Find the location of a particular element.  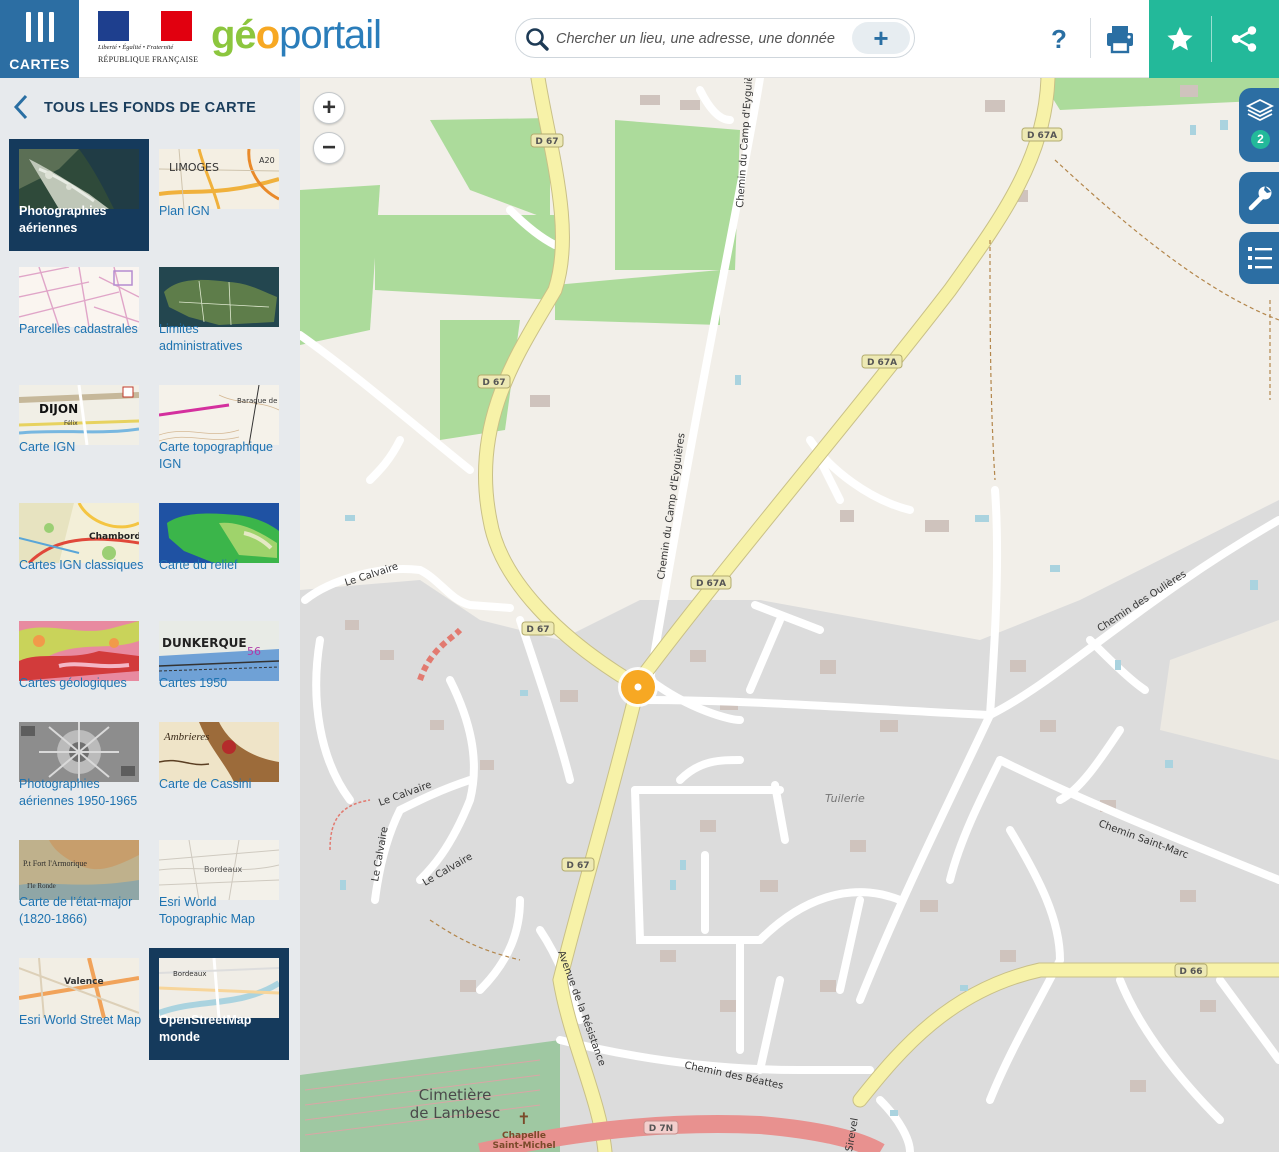

svg-text: Valence is located at coordinates (84, 982).